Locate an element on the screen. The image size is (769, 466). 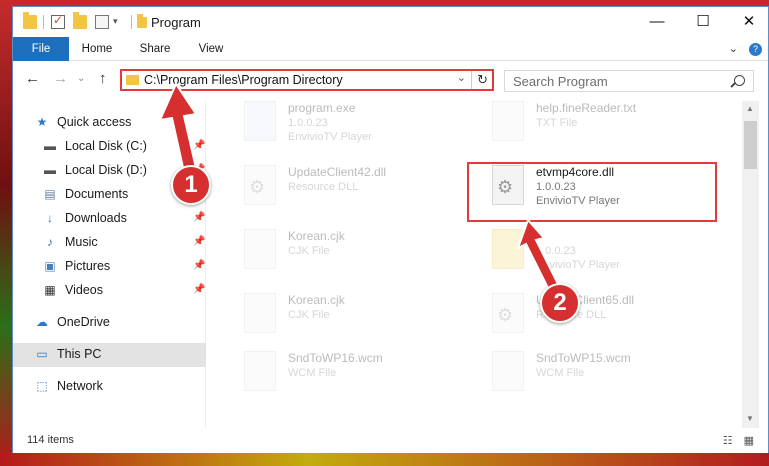
step-2-badge: 2 is located at coordinates (560, 303).